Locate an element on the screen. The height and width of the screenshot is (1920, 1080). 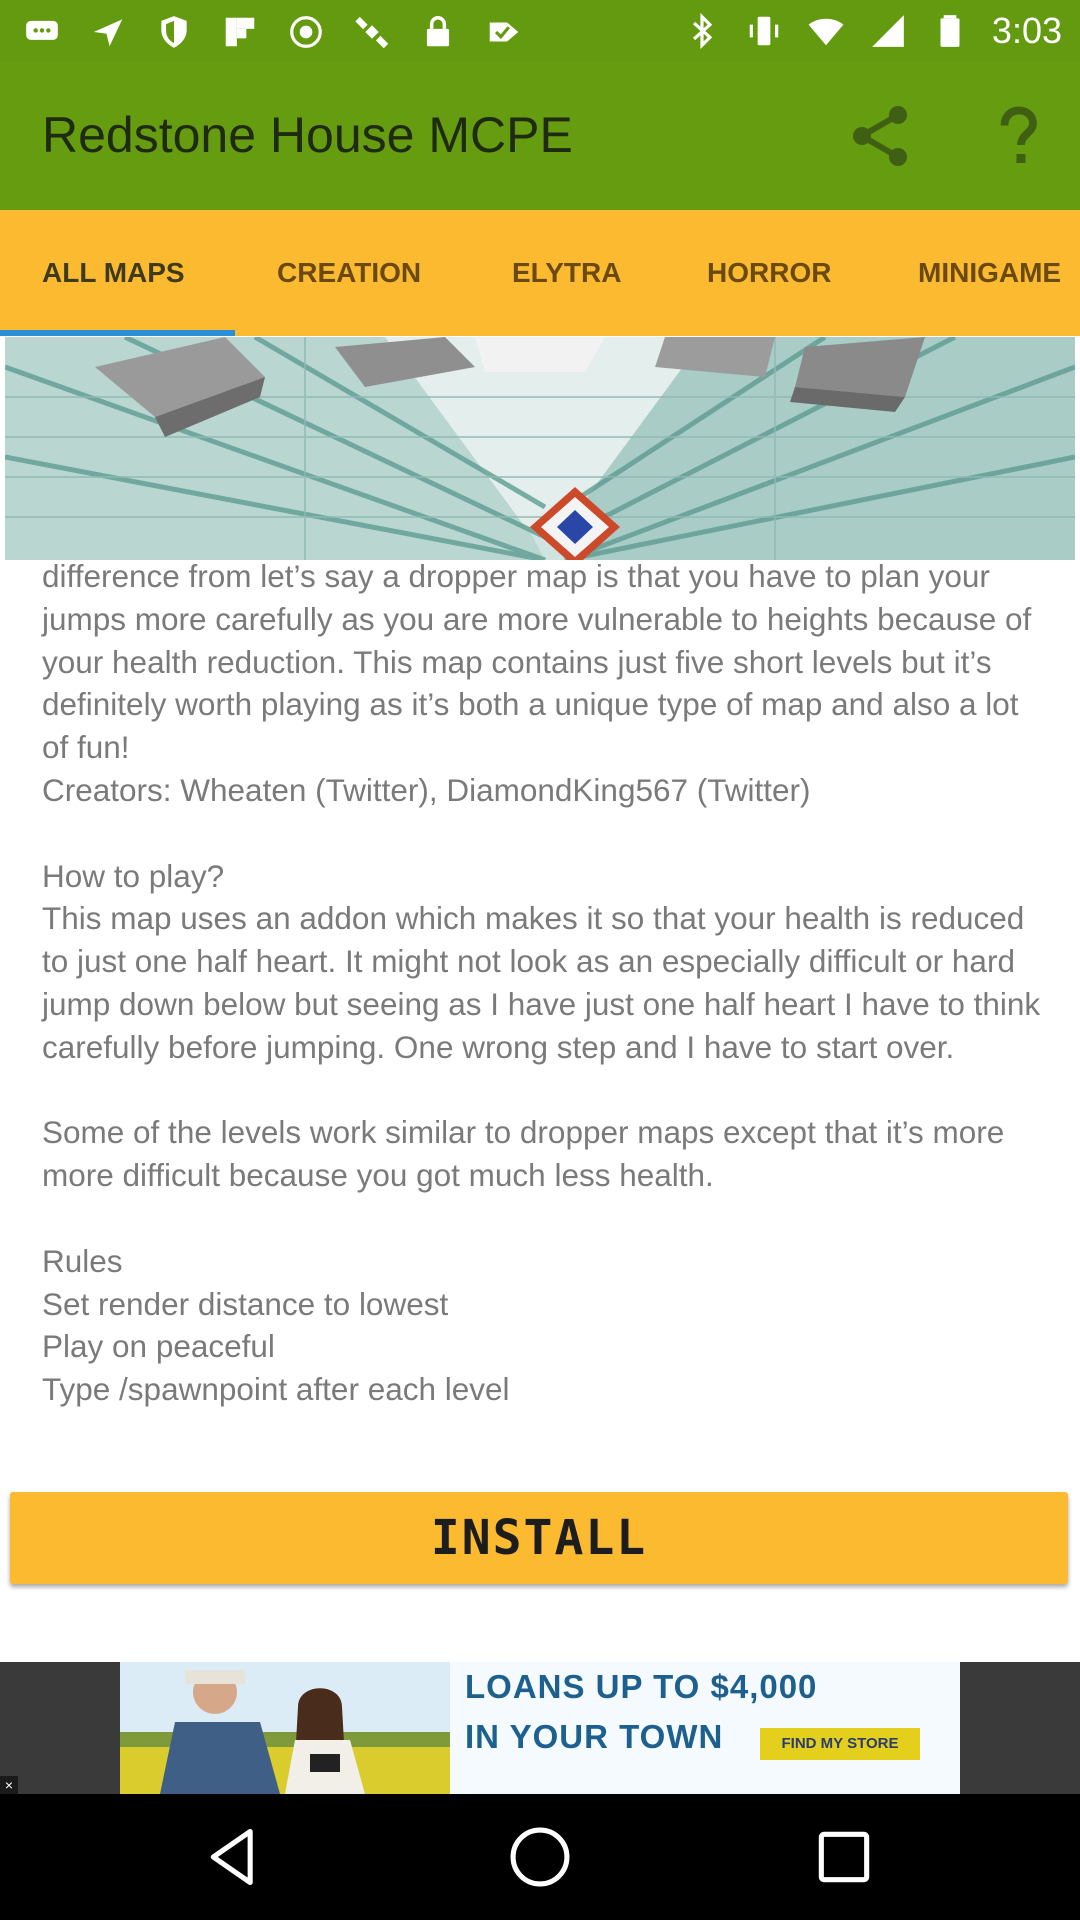
ad-cta-button: FIND MY STORE is located at coordinates (840, 1744).